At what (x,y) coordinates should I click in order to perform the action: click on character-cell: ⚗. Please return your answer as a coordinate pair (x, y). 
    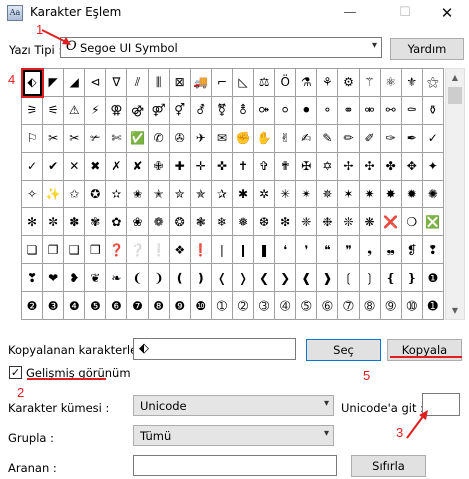
    Looking at the image, I should click on (307, 83).